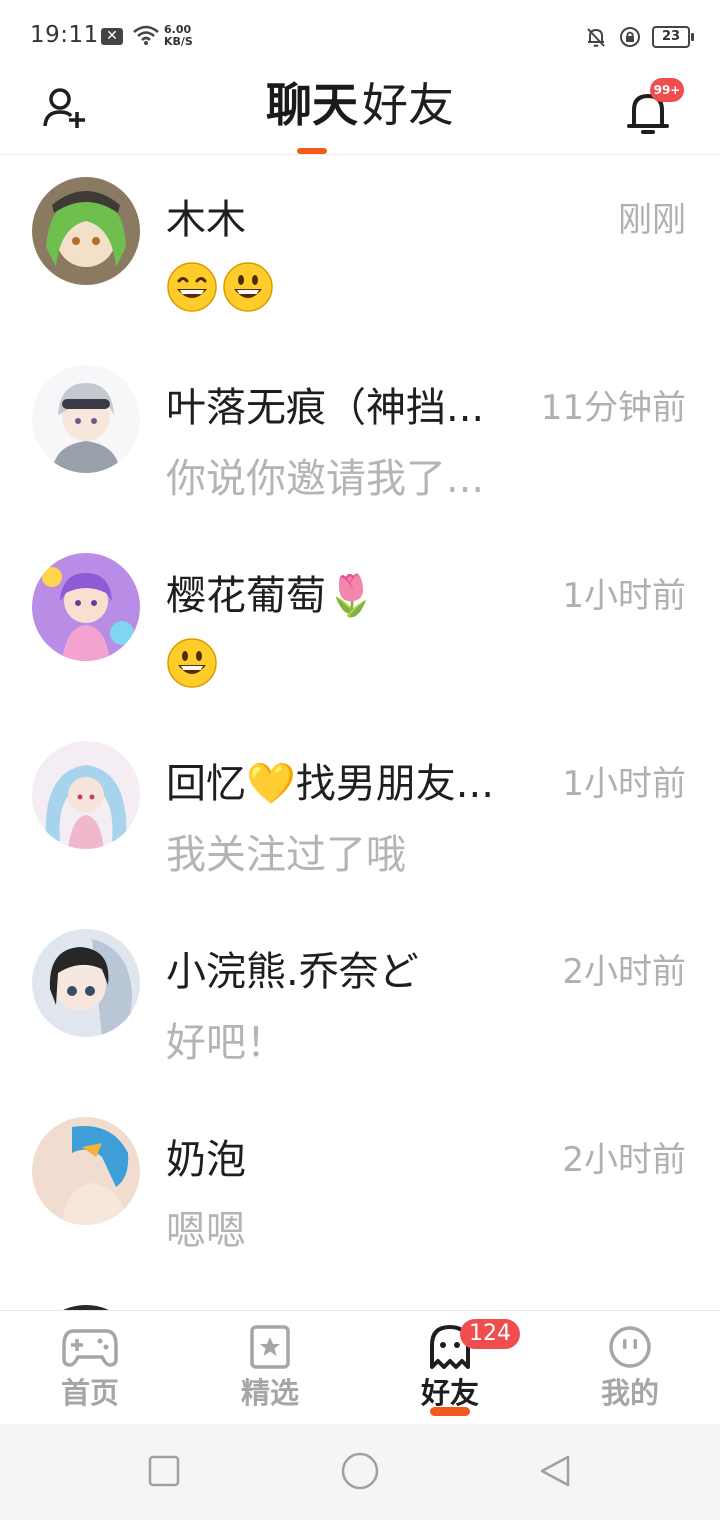 The image size is (720, 1520). Describe the element at coordinates (360, 625) in the screenshot. I see `chat-item: 樱花葡萄🌷 1小时前` at that location.